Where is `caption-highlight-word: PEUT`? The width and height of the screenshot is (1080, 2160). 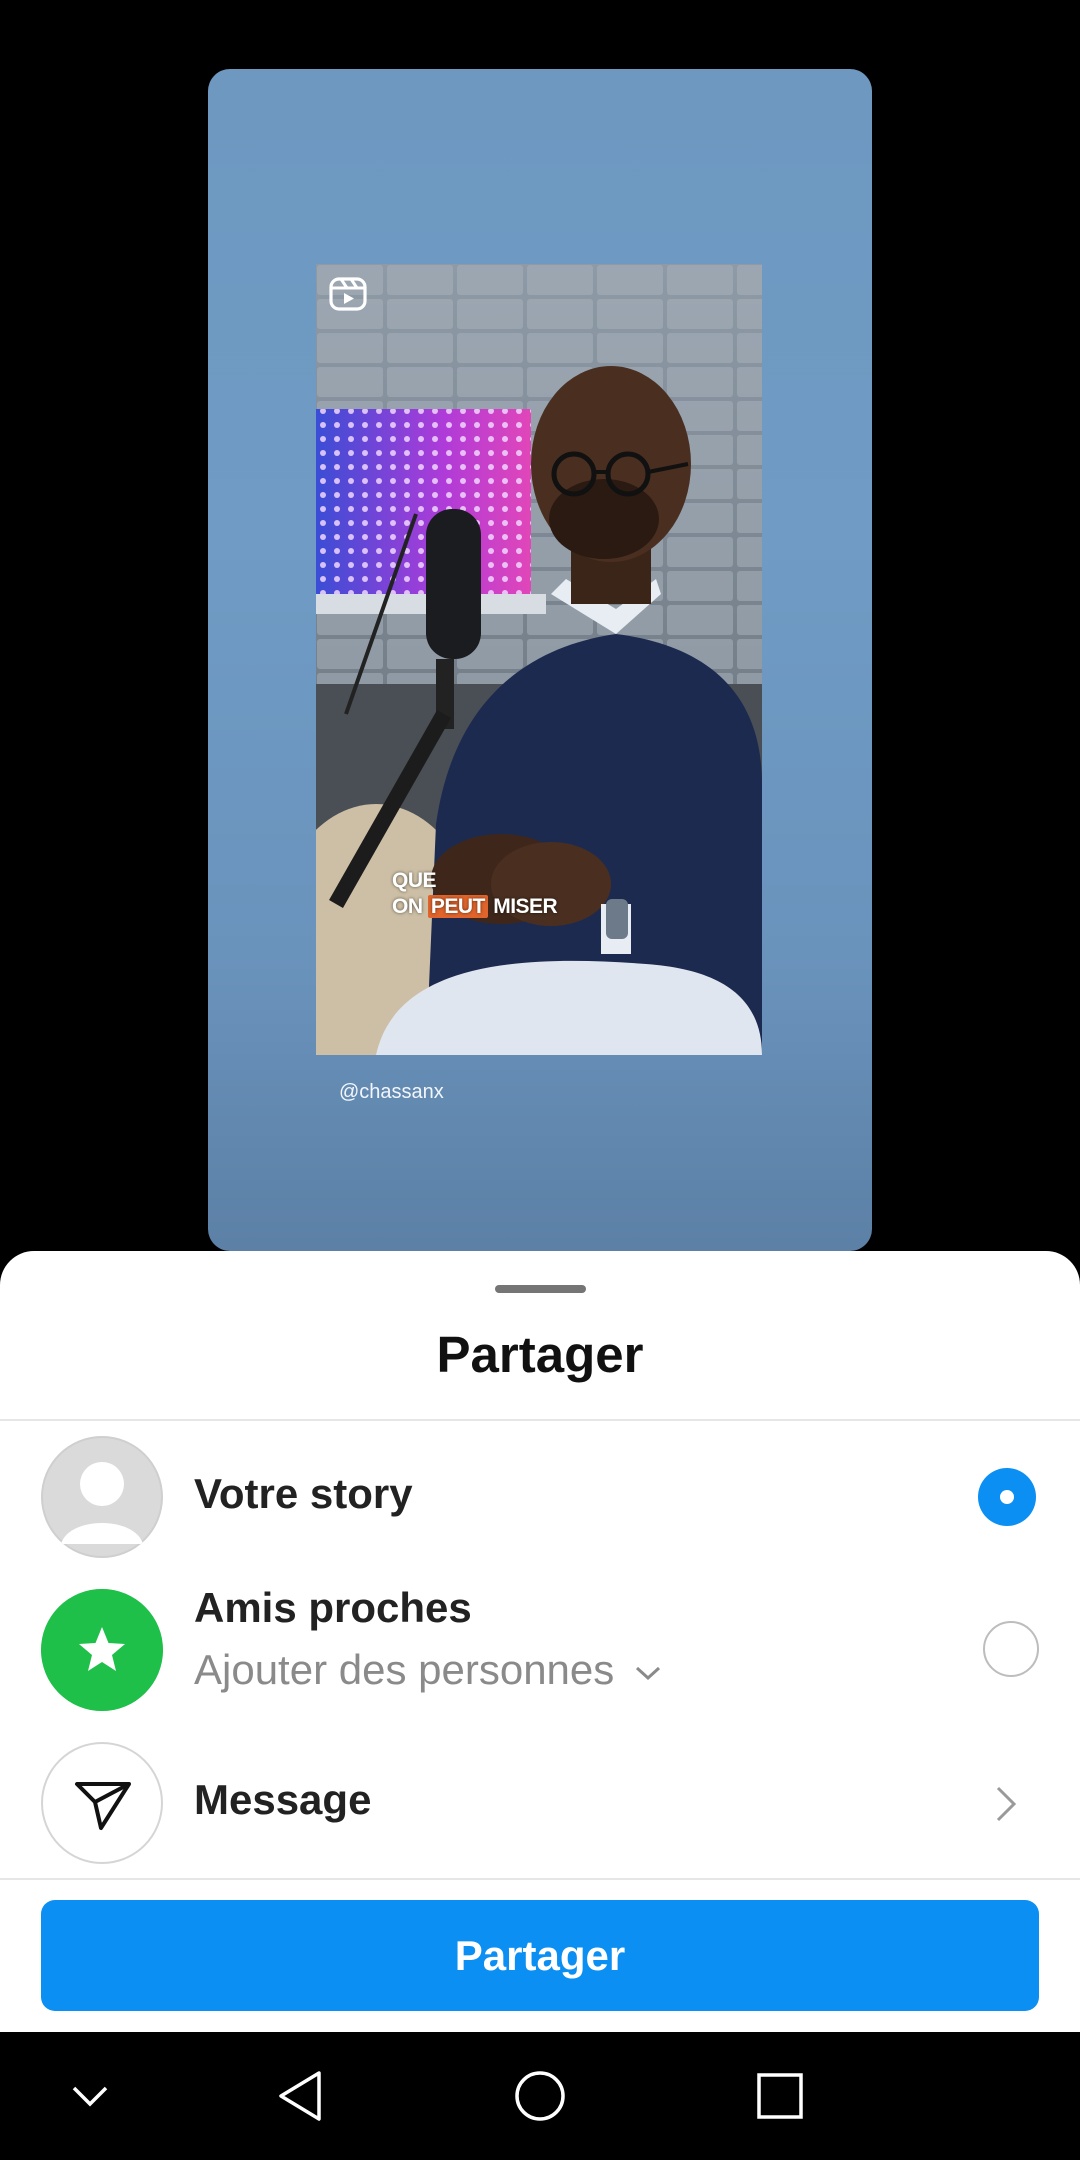
caption-highlight-word: PEUT is located at coordinates (457, 906).